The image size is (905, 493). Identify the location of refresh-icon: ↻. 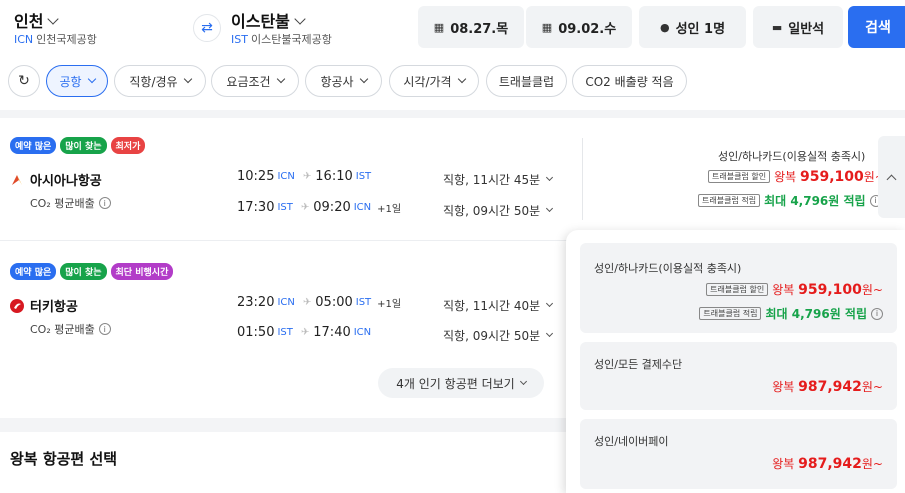
(24, 81).